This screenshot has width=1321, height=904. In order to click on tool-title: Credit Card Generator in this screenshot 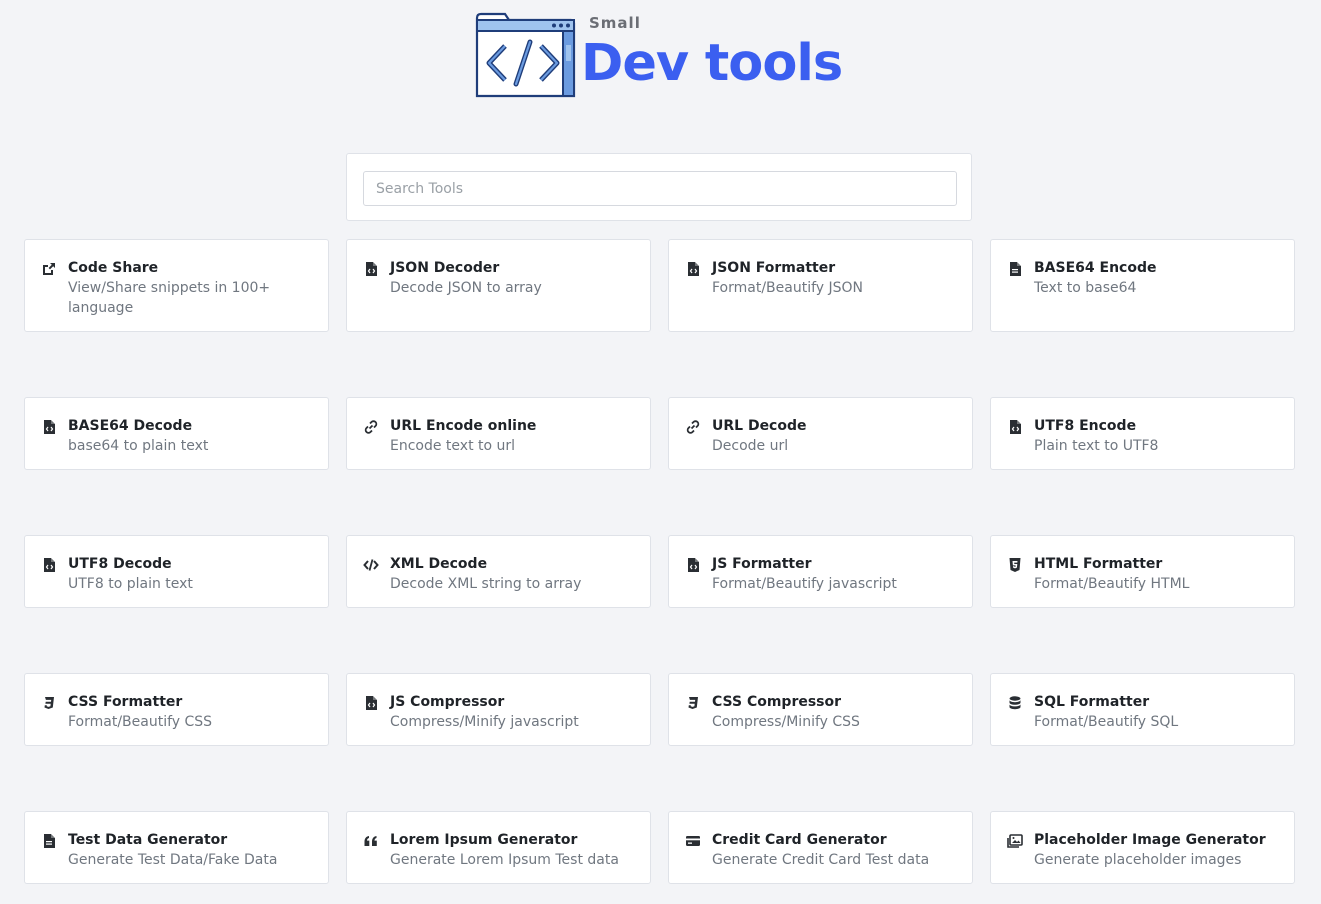, I will do `click(836, 840)`.